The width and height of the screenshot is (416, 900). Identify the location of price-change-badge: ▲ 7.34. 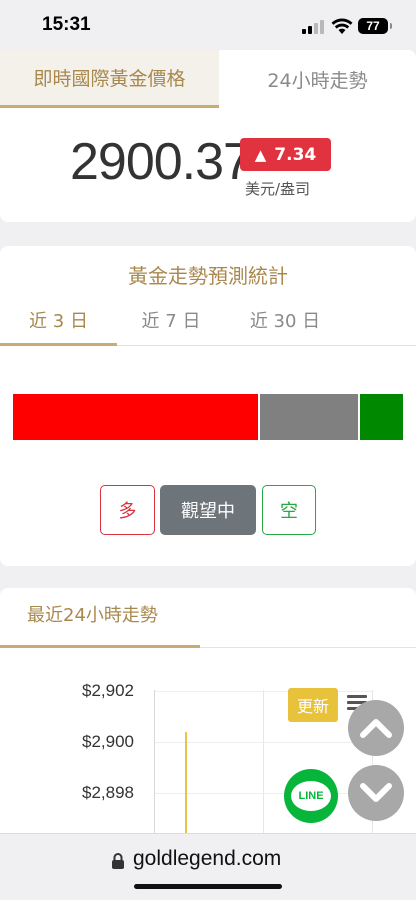
(285, 154).